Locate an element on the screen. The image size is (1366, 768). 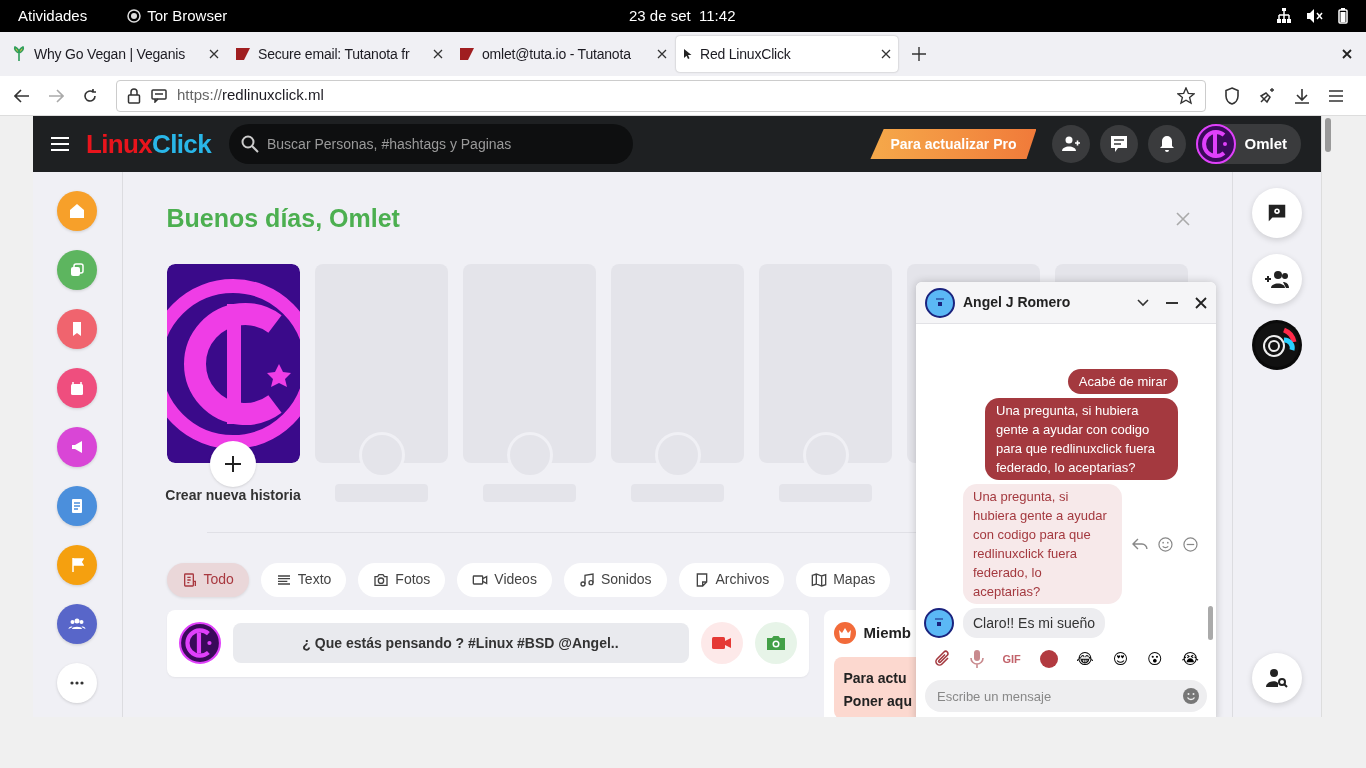
messages-button is located at coordinates (1119, 144).